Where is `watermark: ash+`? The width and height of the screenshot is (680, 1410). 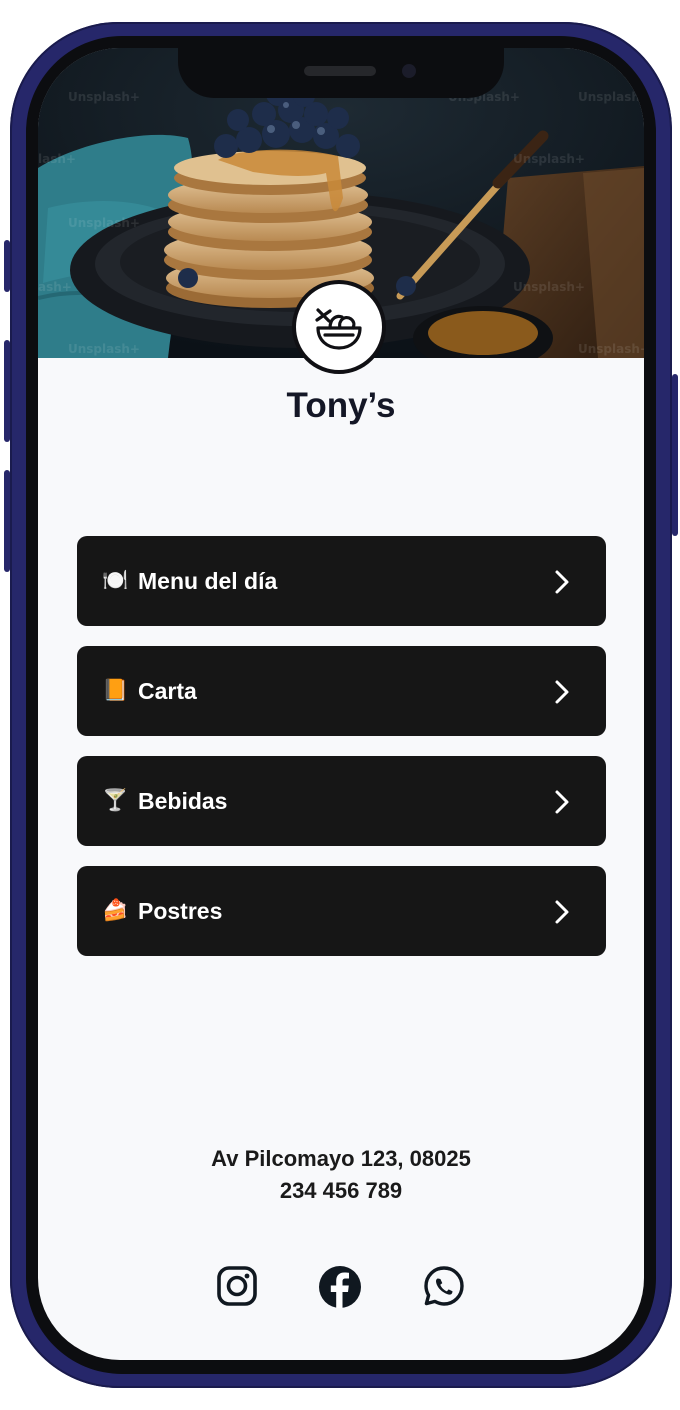
watermark: ash+ is located at coordinates (55, 287).